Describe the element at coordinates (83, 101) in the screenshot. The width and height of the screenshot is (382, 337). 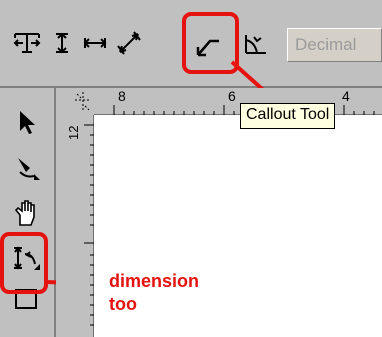
I see `ruler-origin-icon` at that location.